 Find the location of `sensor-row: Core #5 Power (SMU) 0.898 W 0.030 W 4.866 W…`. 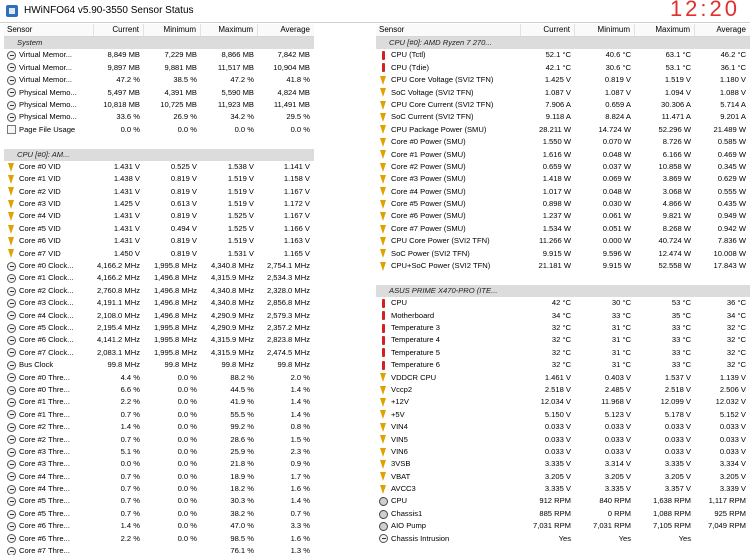

sensor-row: Core #5 Power (SMU) 0.898 W 0.030 W 4.866 W… is located at coordinates (563, 204).